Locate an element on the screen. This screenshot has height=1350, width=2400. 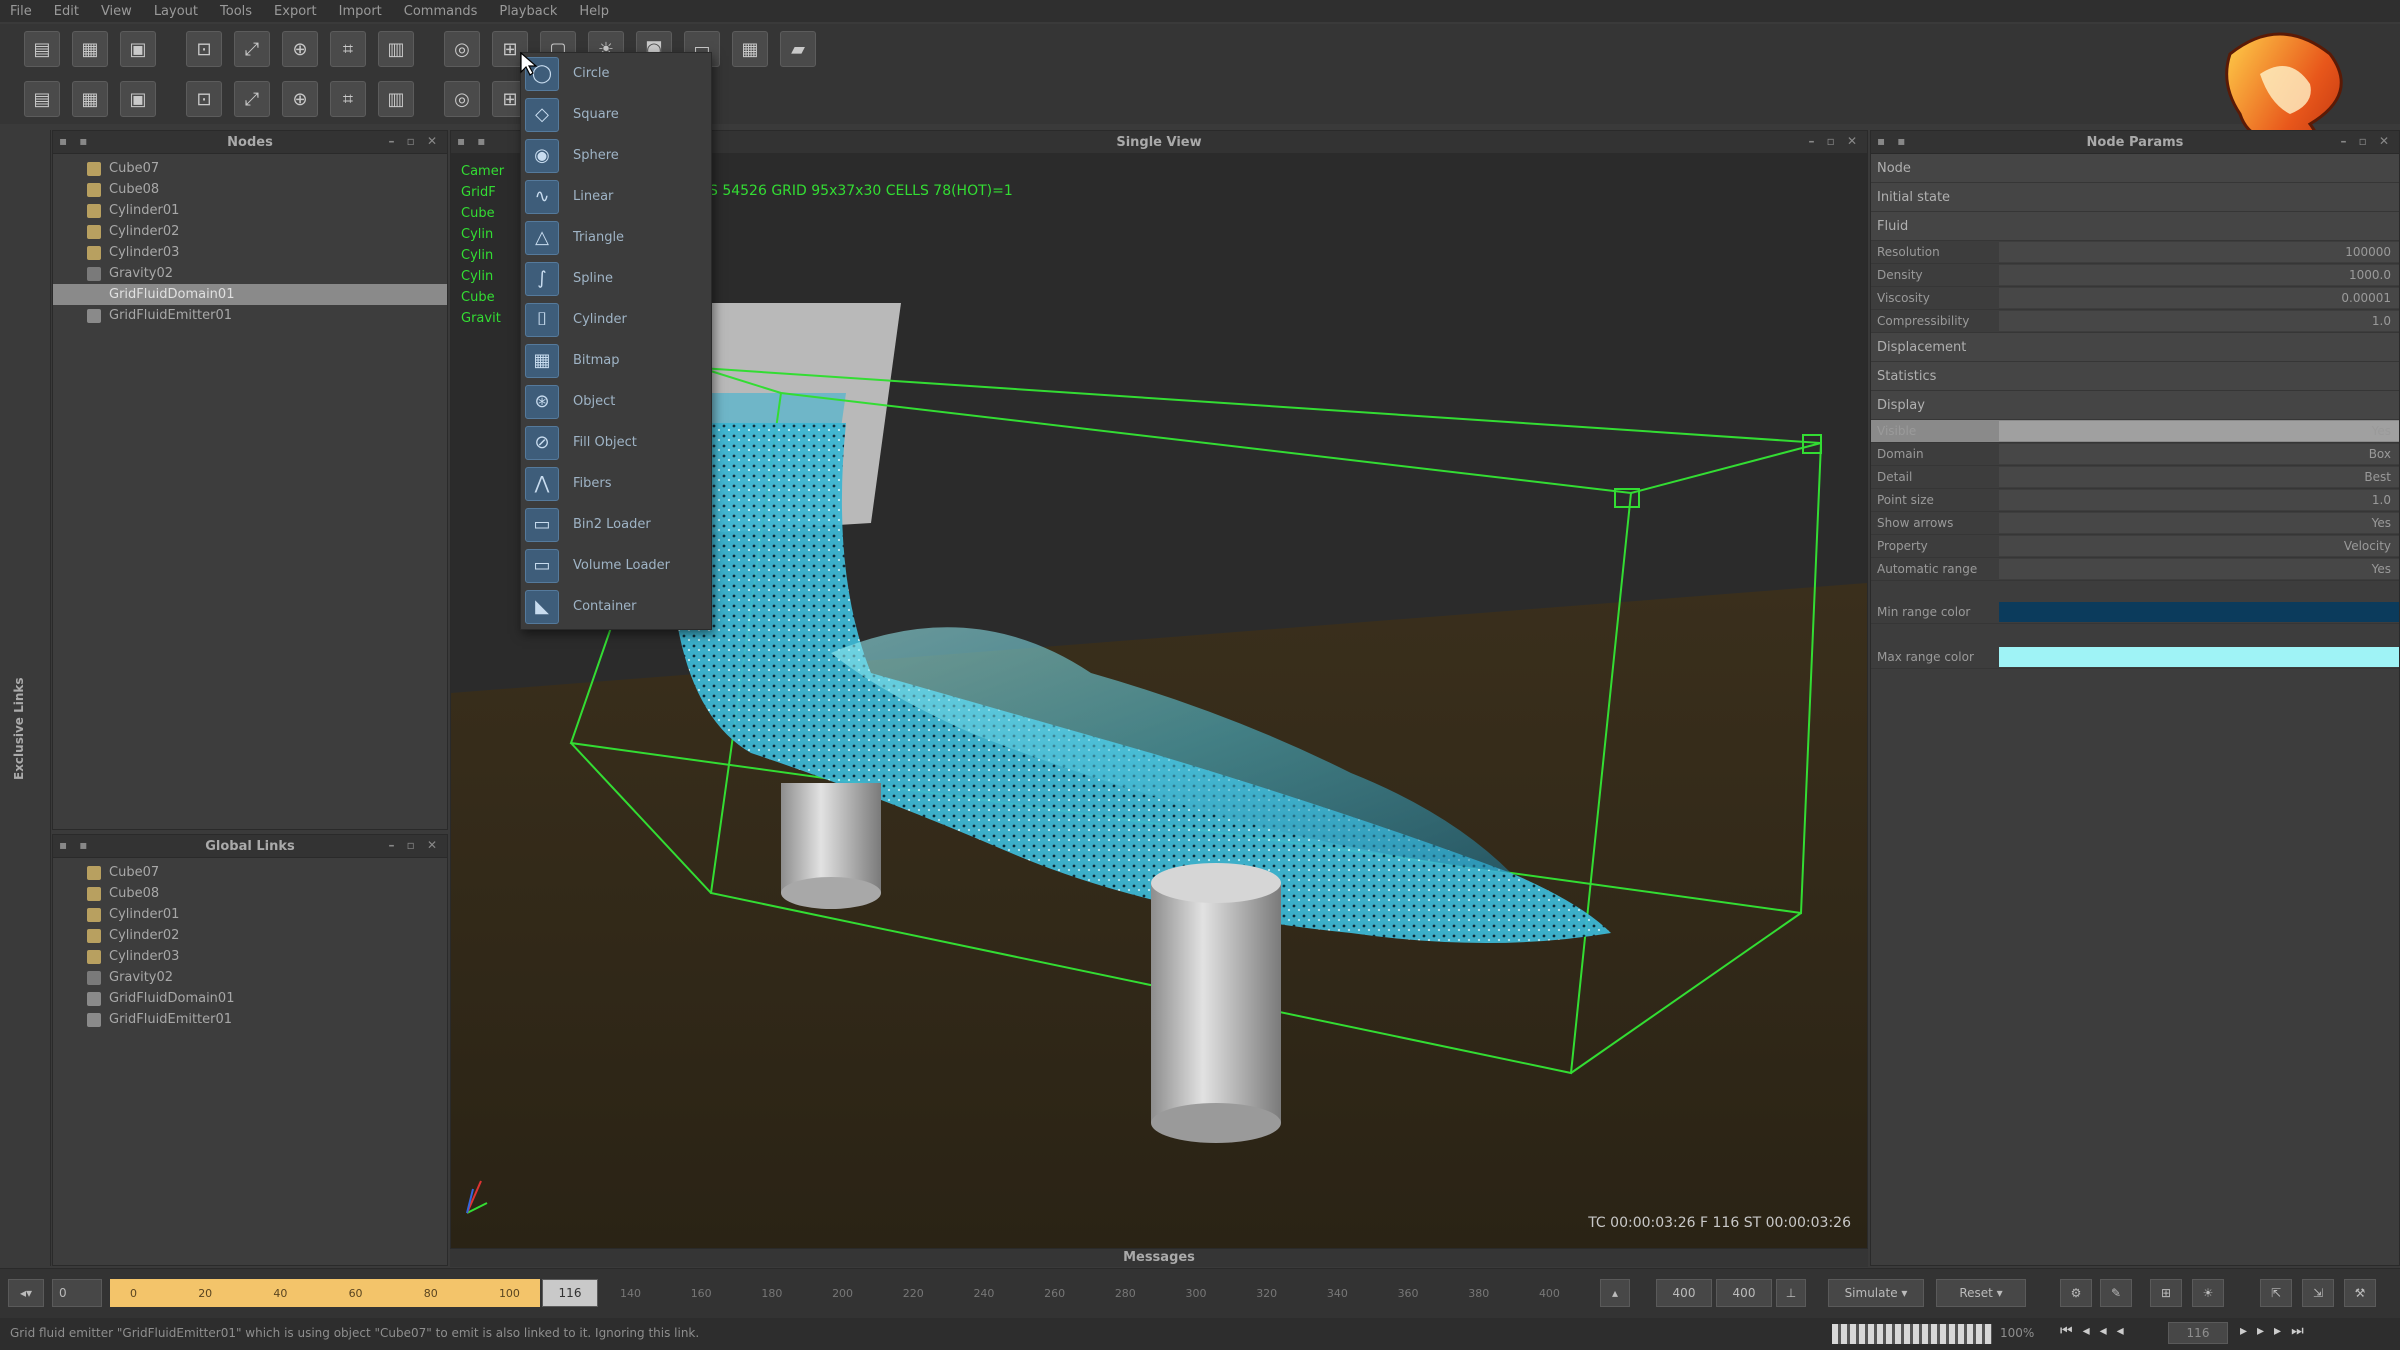
new-file-icon: ▤ is located at coordinates (42, 49).